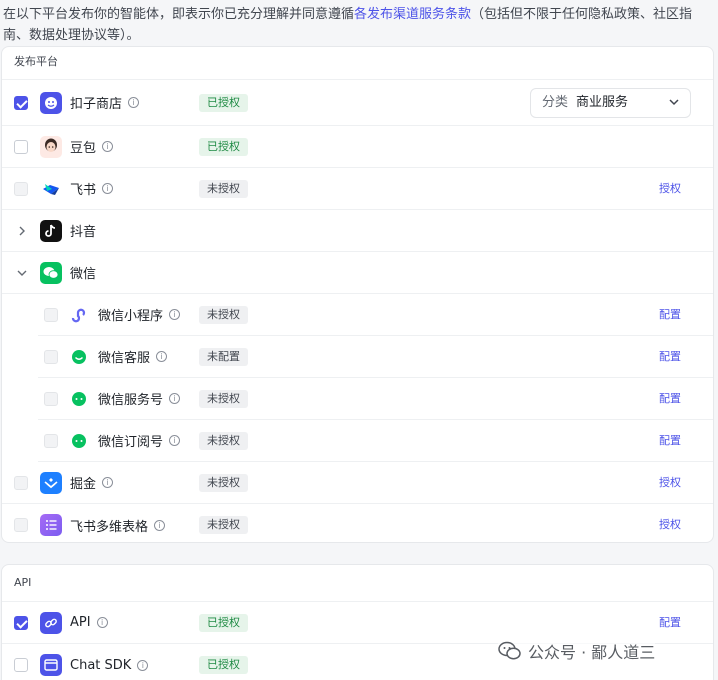 The width and height of the screenshot is (718, 680). What do you see at coordinates (412, 14) in the screenshot?
I see `terms-link: 各发布渠道服务条款` at bounding box center [412, 14].